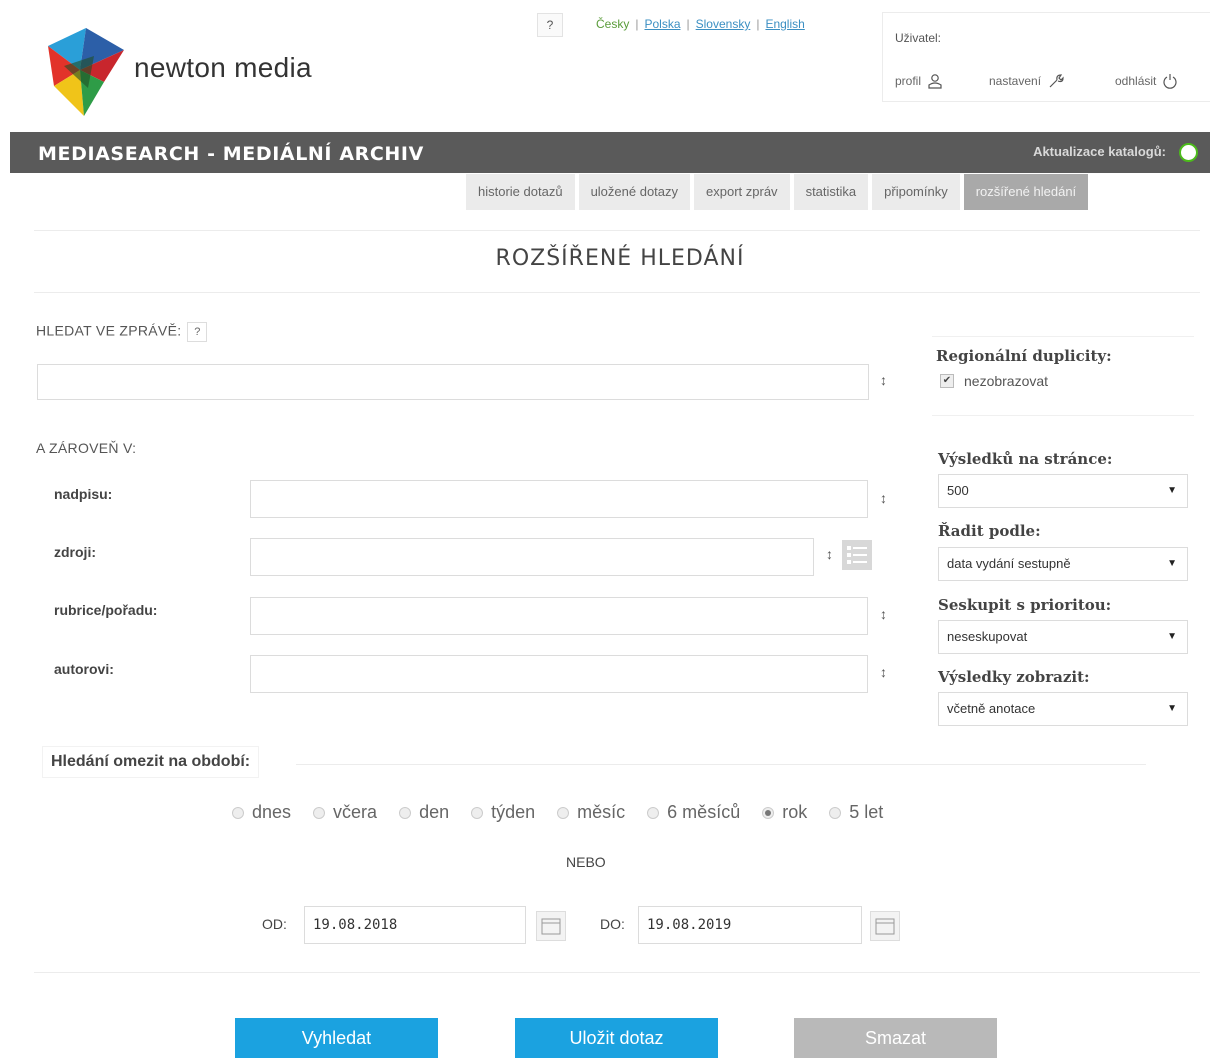  I want to click on group-by-label: Seskupit s prioritou:, so click(1025, 605).